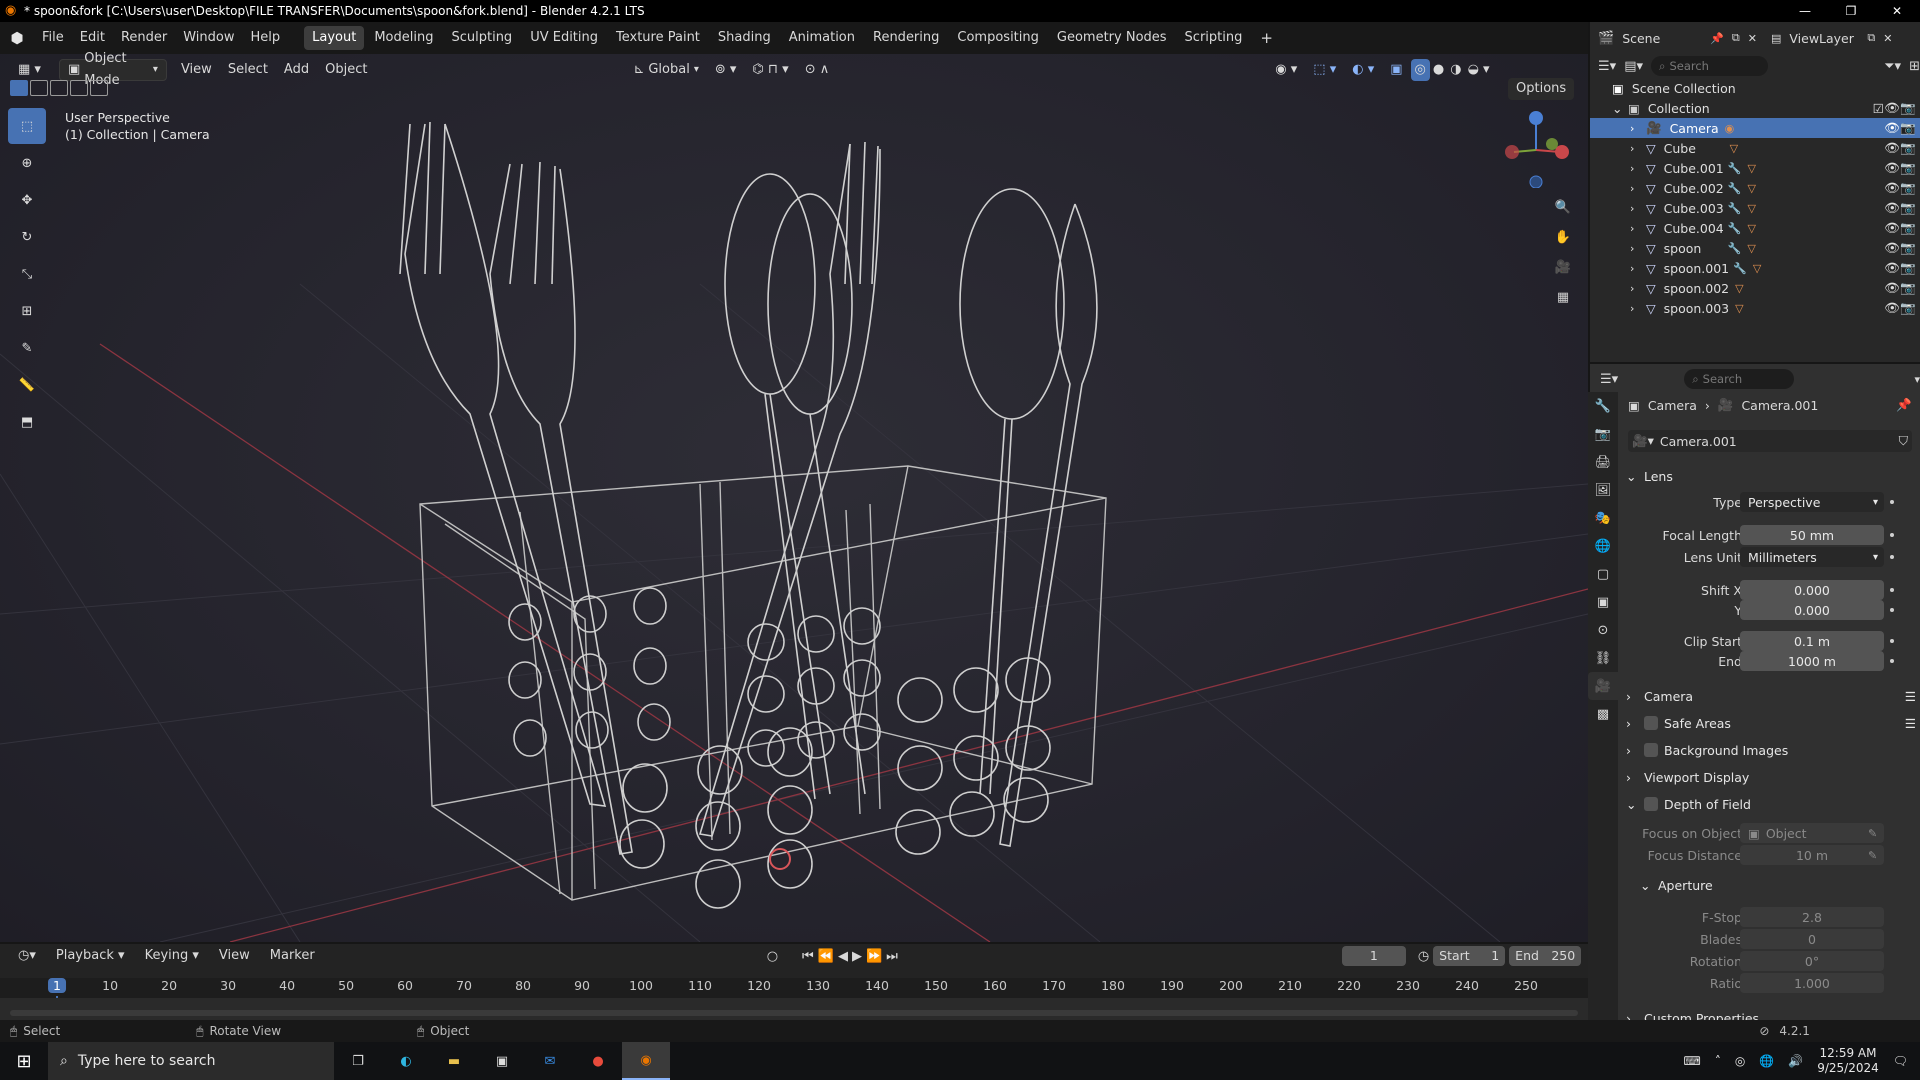 This screenshot has height=1080, width=1920. What do you see at coordinates (1266, 38) in the screenshot?
I see `add-workspace-icon: +` at bounding box center [1266, 38].